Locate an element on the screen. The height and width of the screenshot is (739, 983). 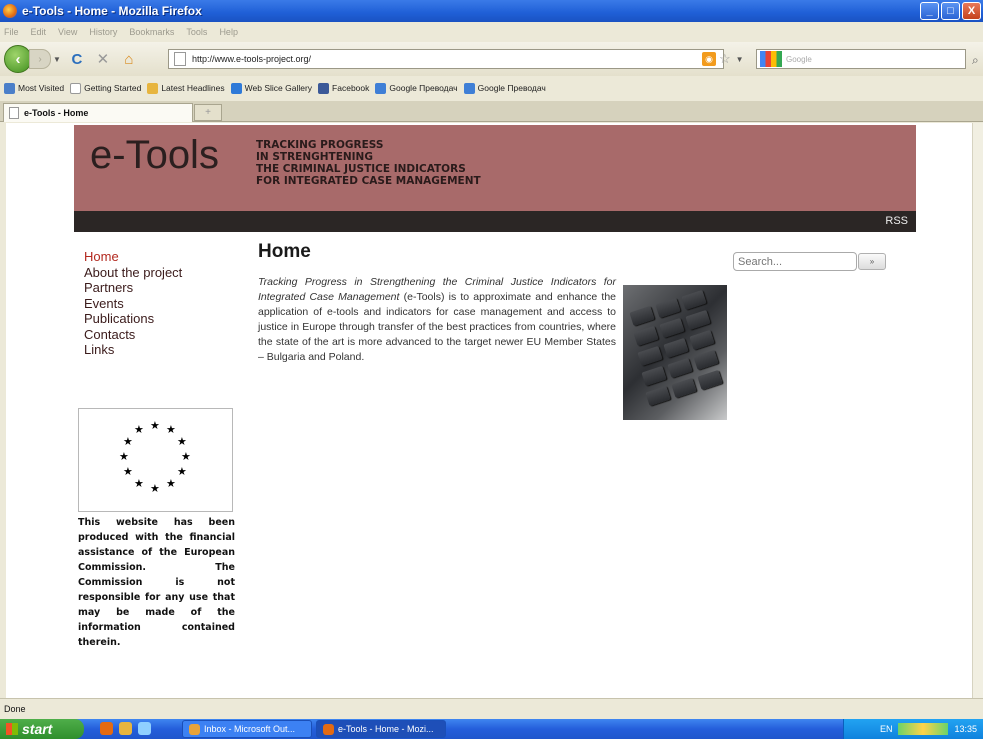
web-search-input: Google is located at coordinates (861, 59).